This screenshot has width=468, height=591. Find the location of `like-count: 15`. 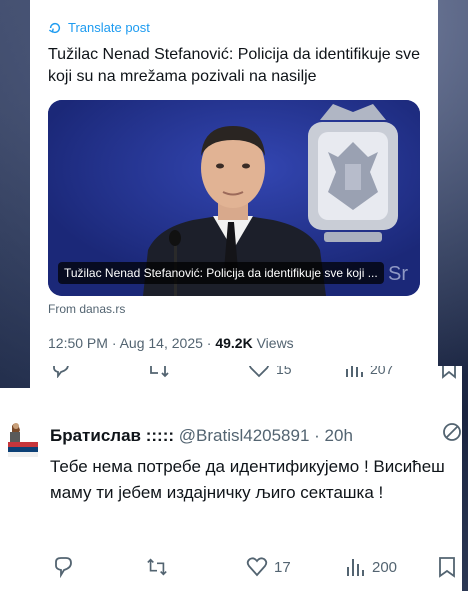

like-count: 15 is located at coordinates (284, 371).